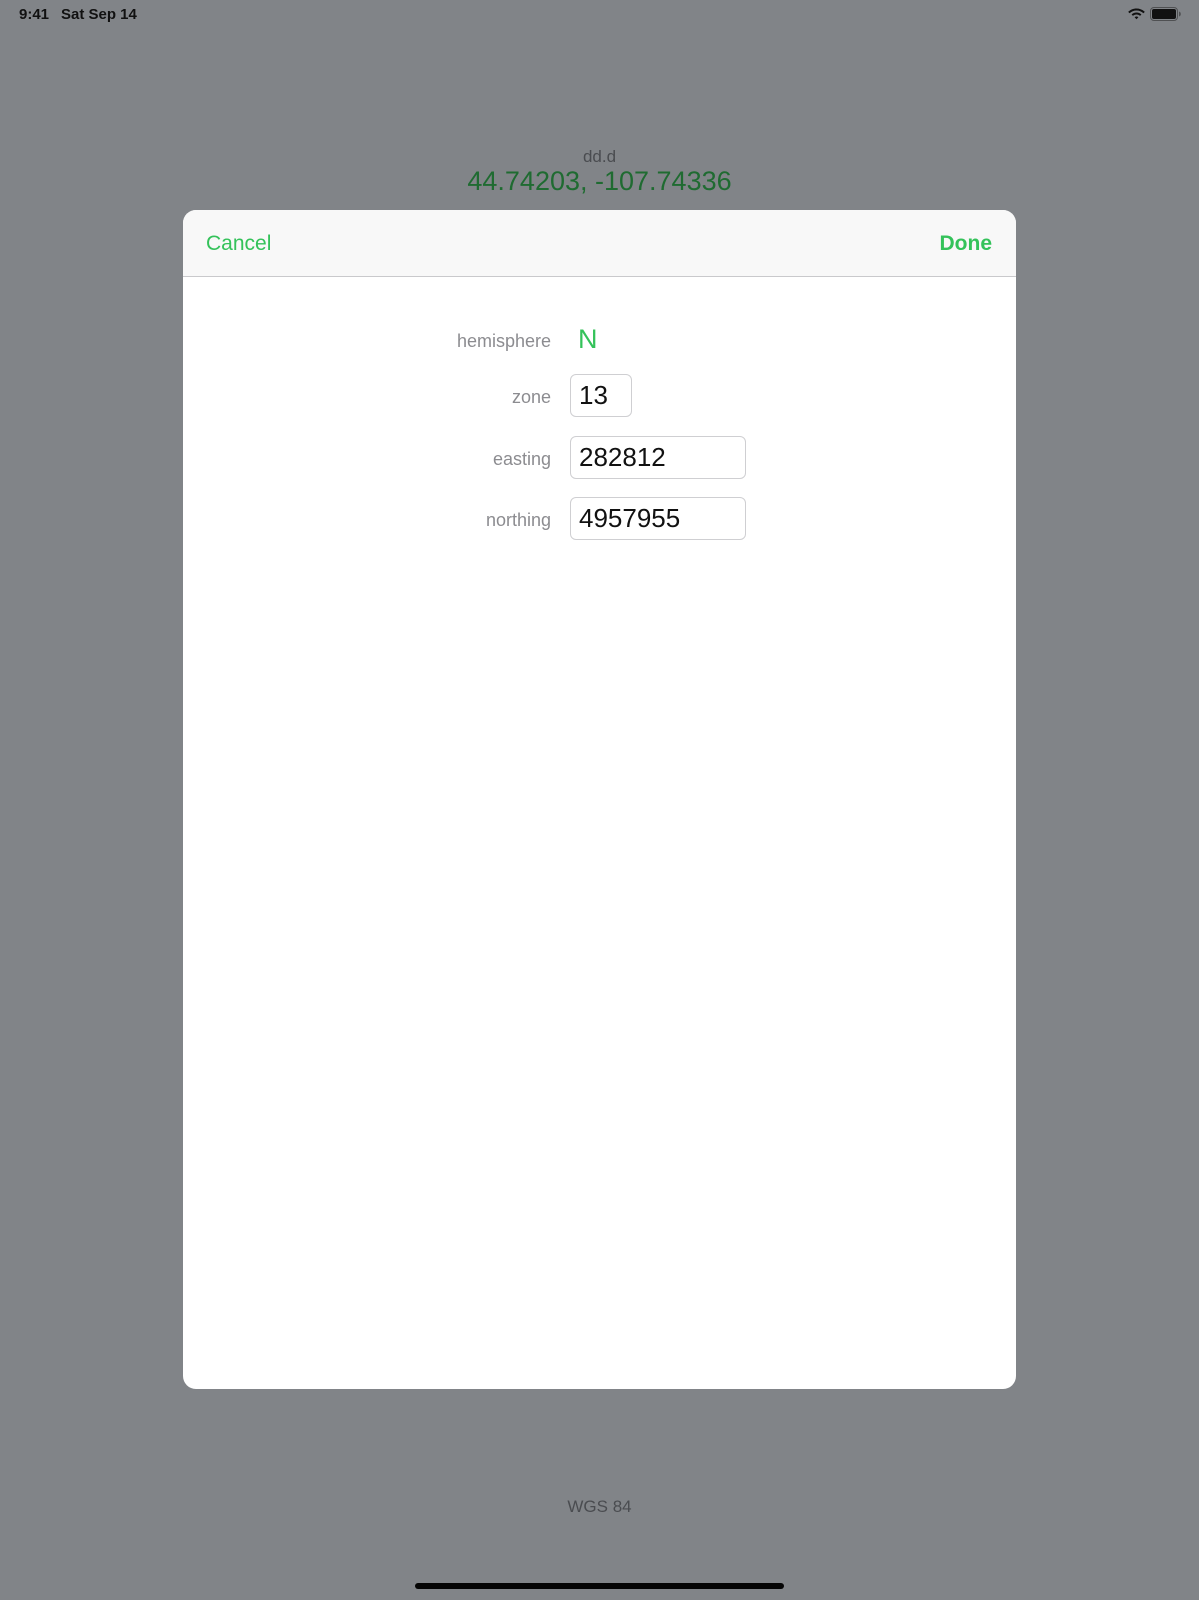 This screenshot has height=1600, width=1199. Describe the element at coordinates (503, 341) in the screenshot. I see `hemisphere-label: hemisphere` at that location.